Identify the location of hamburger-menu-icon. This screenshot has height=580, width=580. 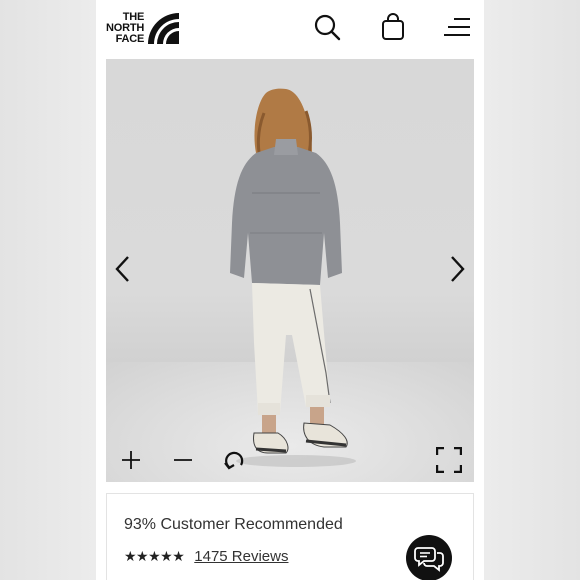
(457, 27).